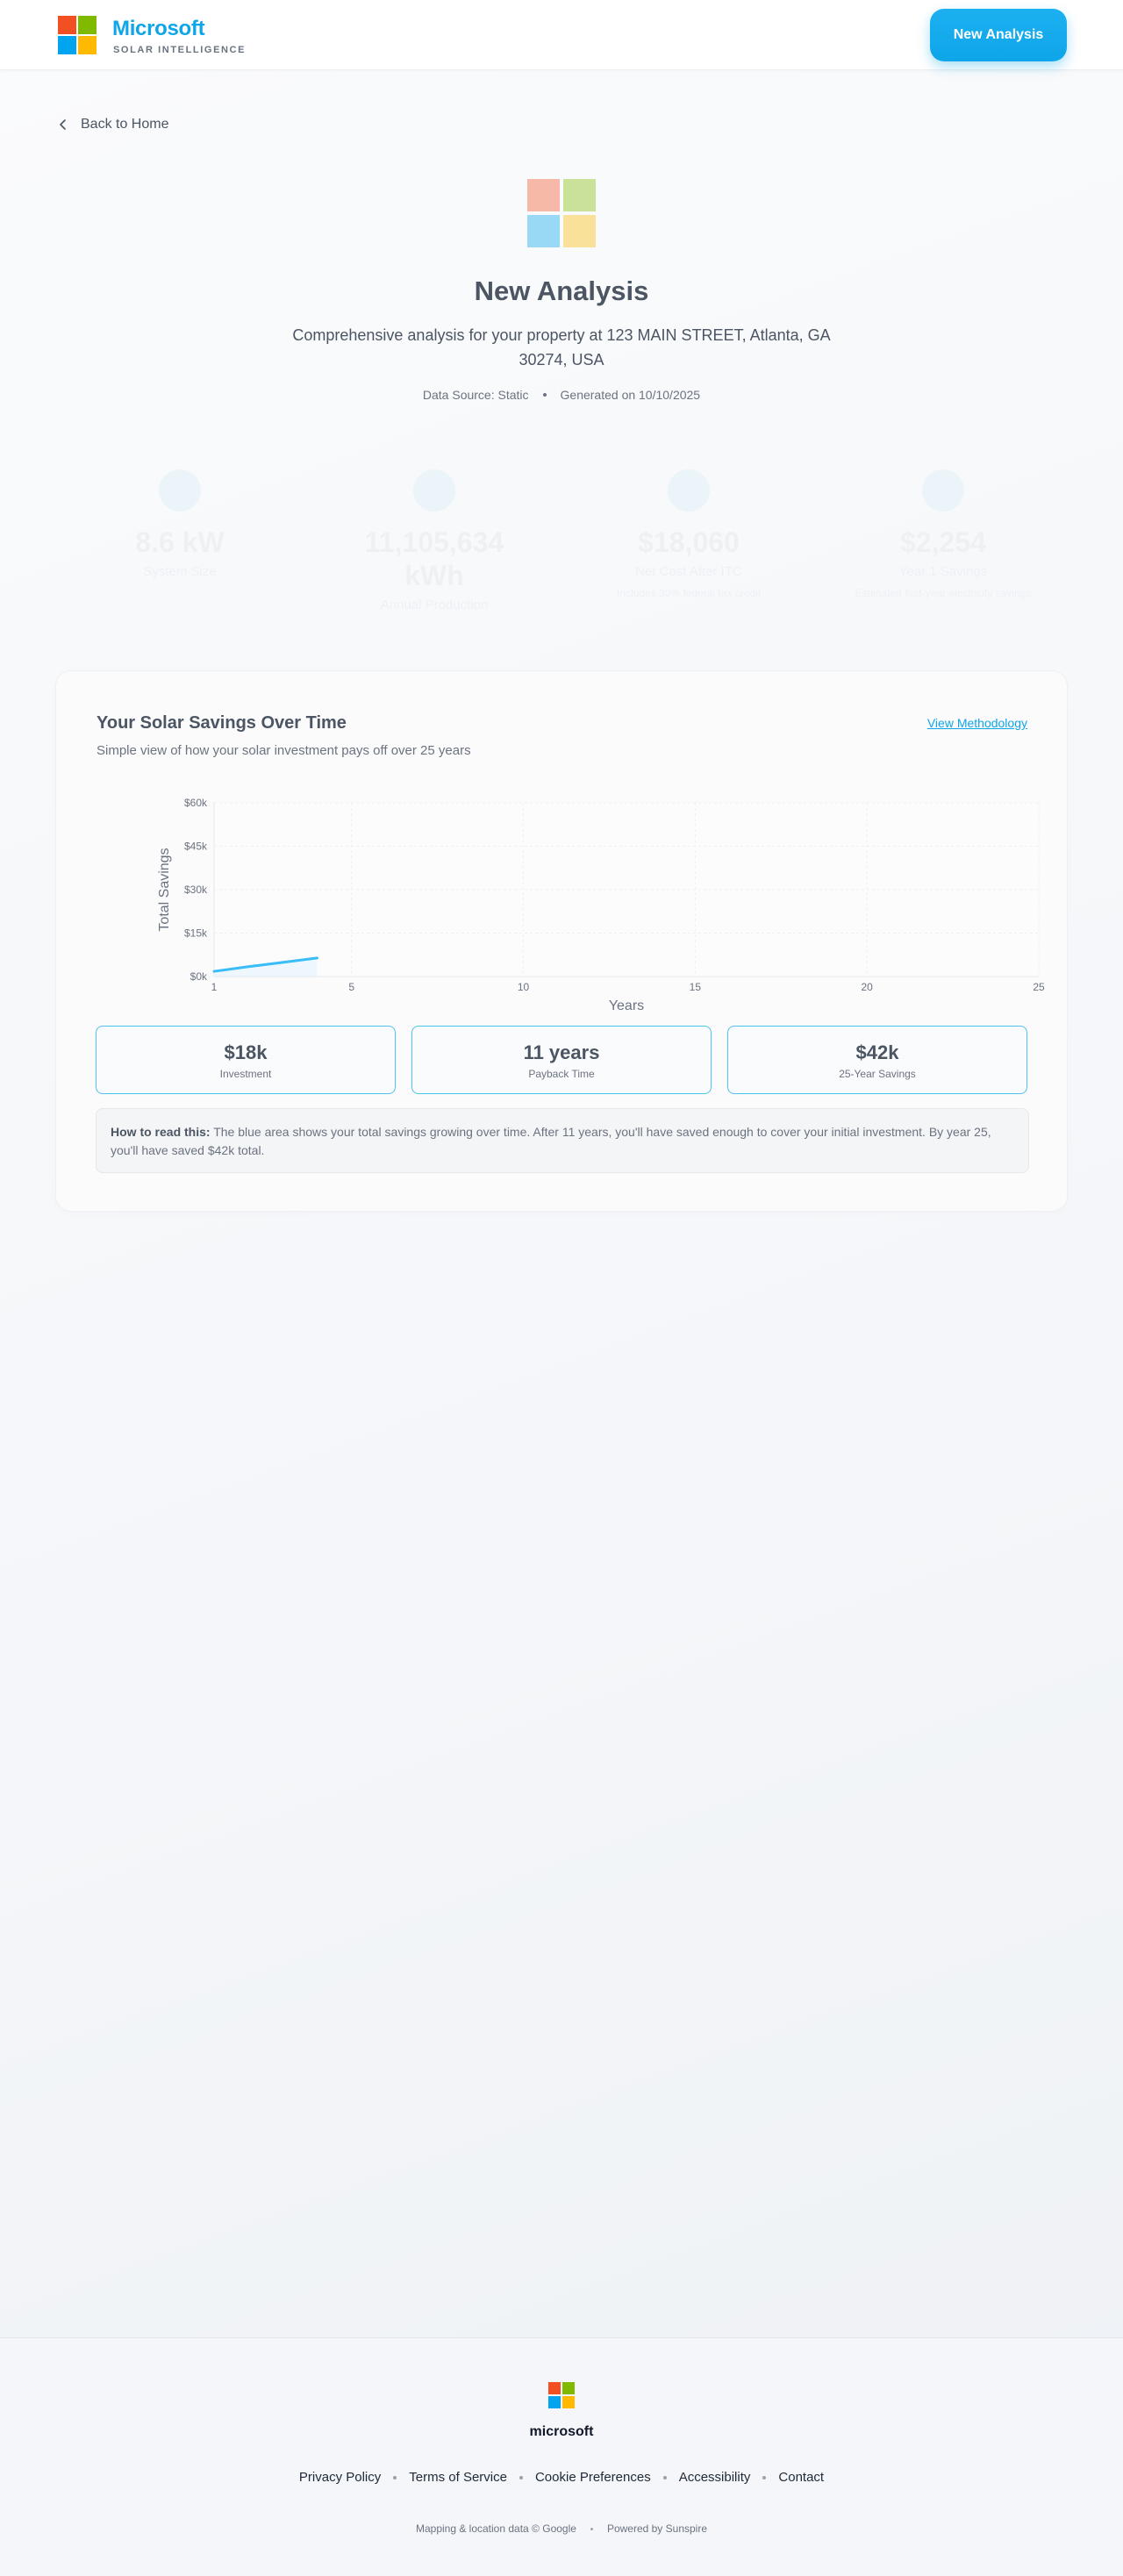  Describe the element at coordinates (715, 2477) in the screenshot. I see `accessibility-link: Accessibility` at that location.